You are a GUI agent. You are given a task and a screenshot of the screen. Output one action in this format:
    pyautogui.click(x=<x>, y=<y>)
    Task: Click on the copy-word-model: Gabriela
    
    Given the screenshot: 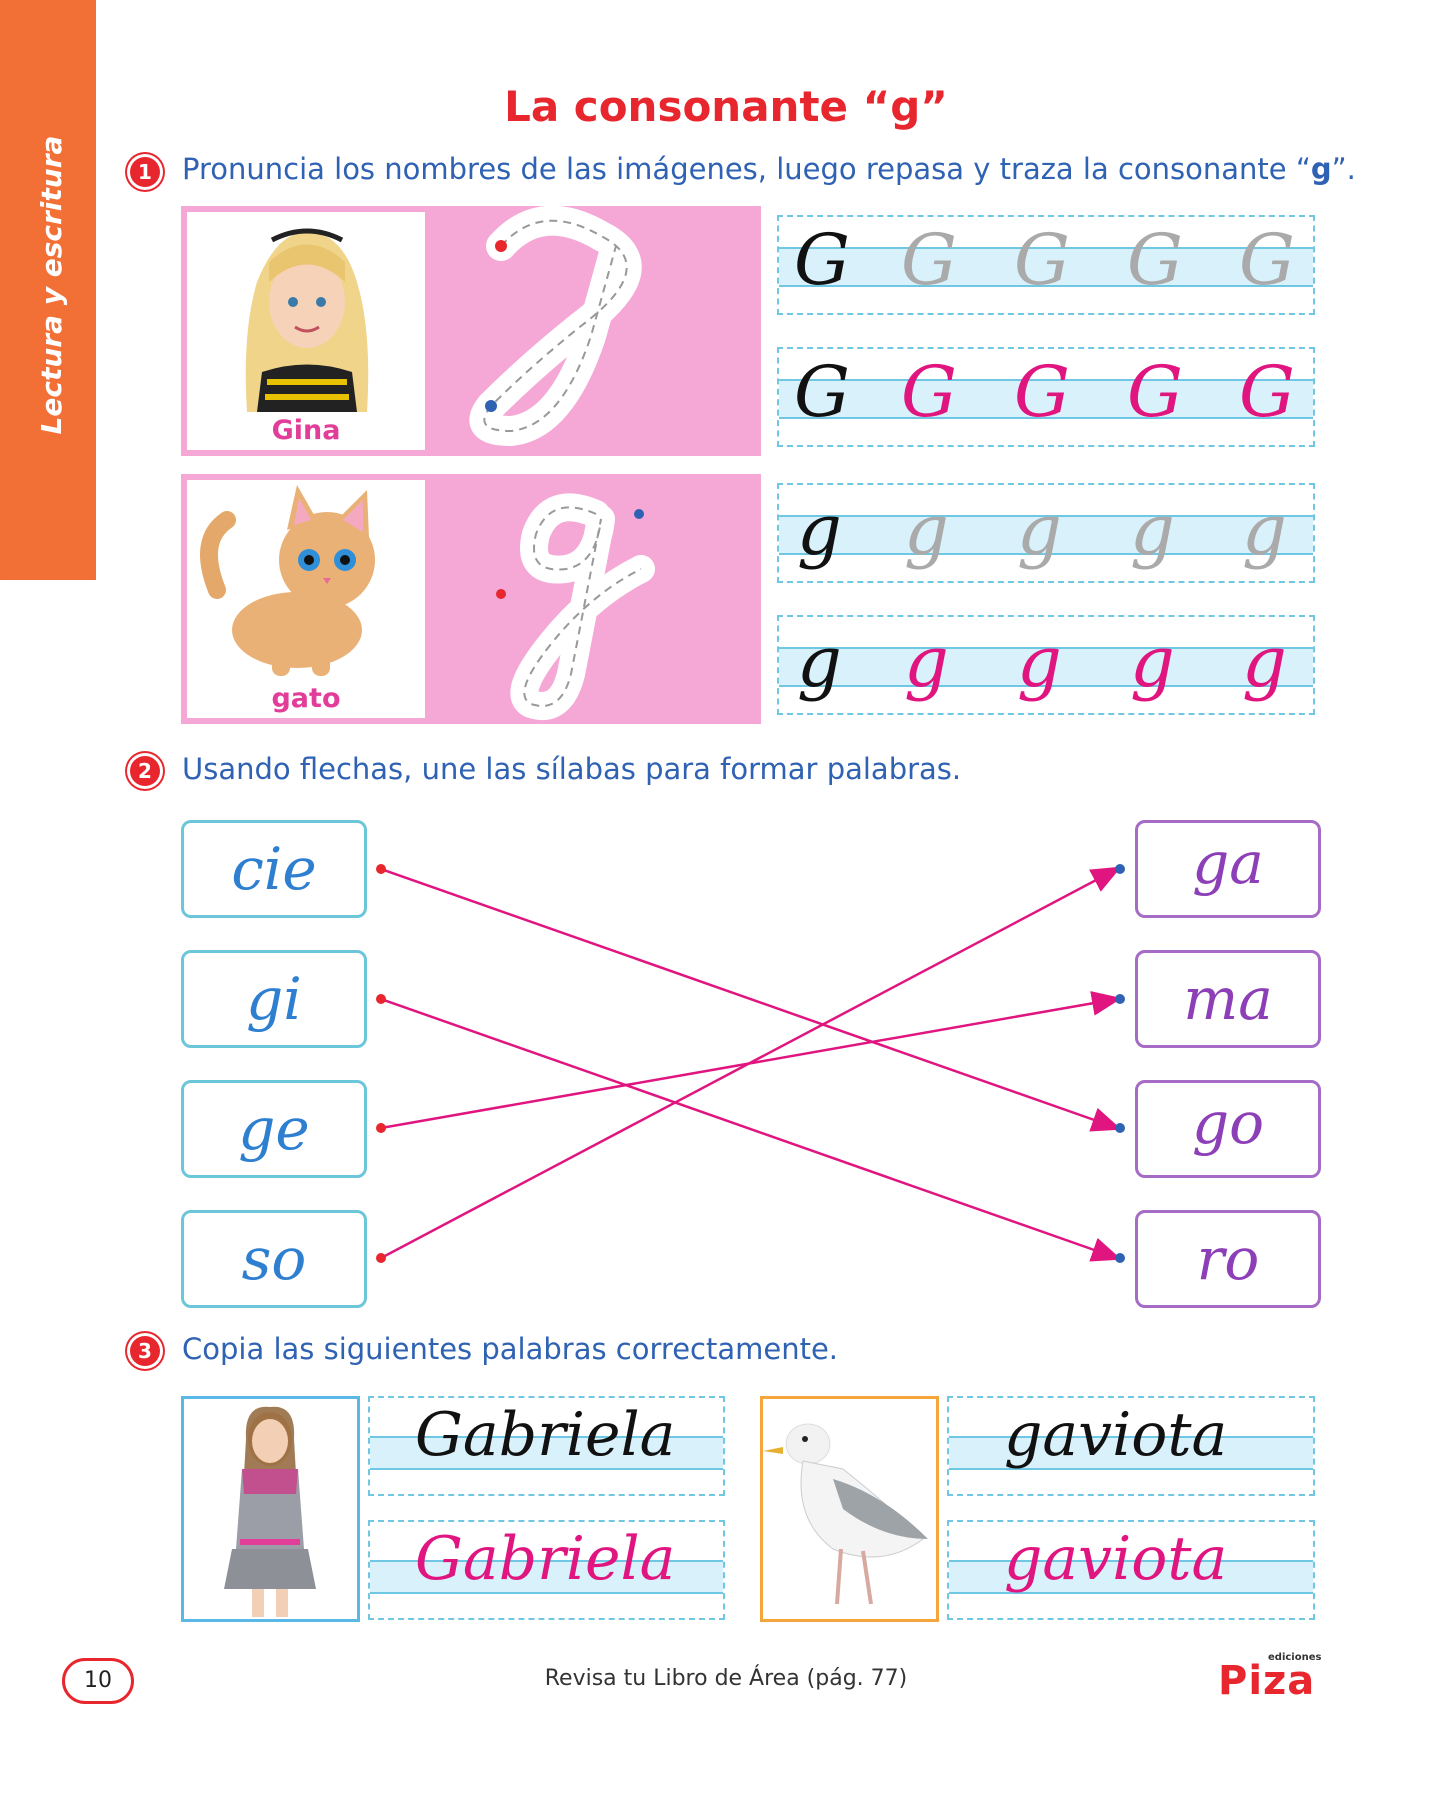 What is the action you would take?
    pyautogui.click(x=545, y=1435)
    